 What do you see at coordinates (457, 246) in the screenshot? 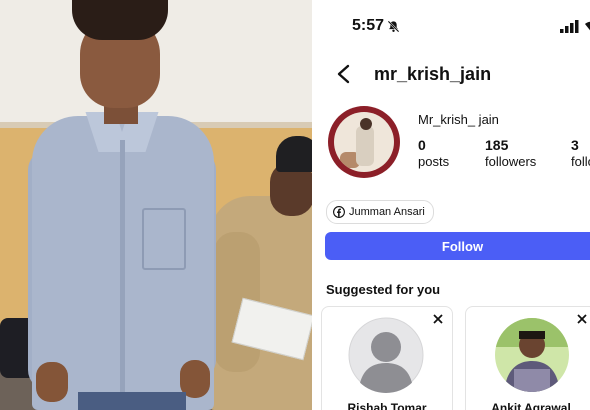
I see `follow-button: Follow` at bounding box center [457, 246].